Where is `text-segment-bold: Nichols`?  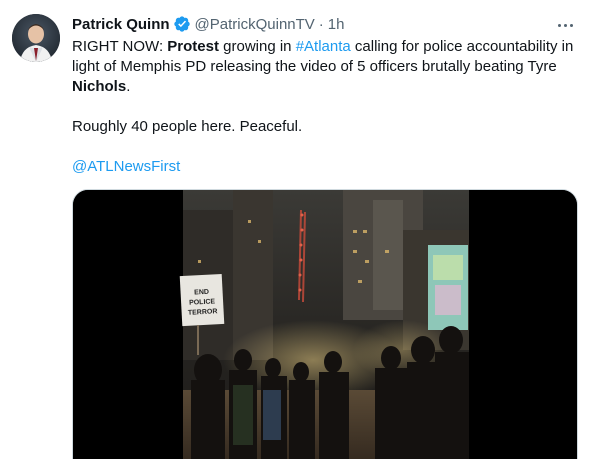
text-segment-bold: Nichols is located at coordinates (99, 86).